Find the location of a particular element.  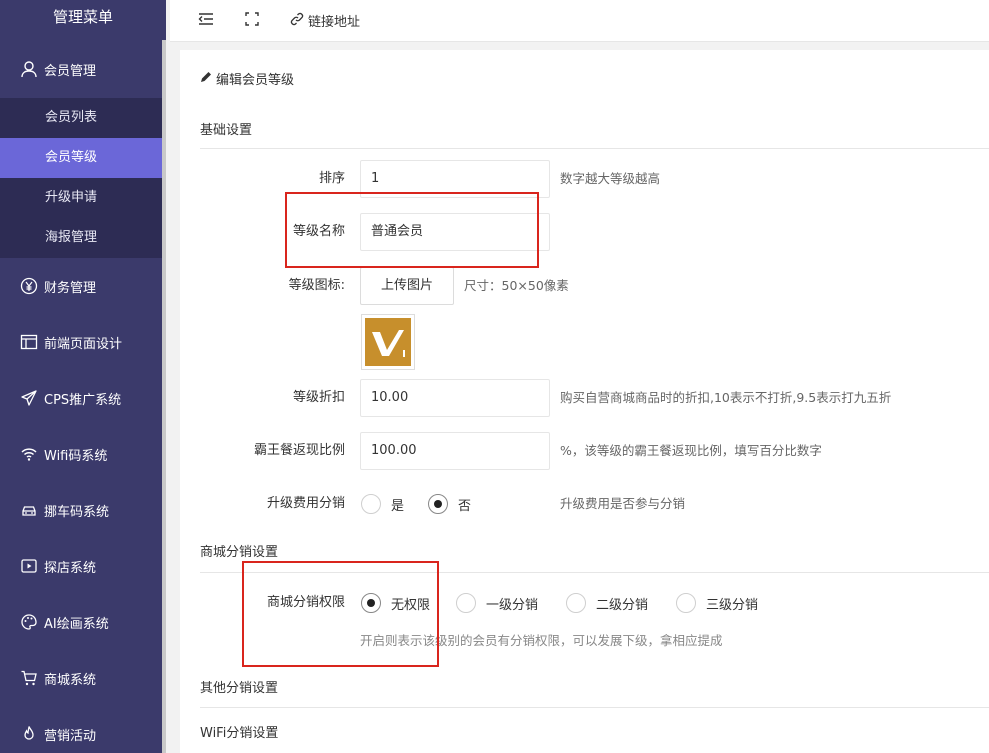

sidebar-item-label: Wifi码系统 is located at coordinates (76, 456).